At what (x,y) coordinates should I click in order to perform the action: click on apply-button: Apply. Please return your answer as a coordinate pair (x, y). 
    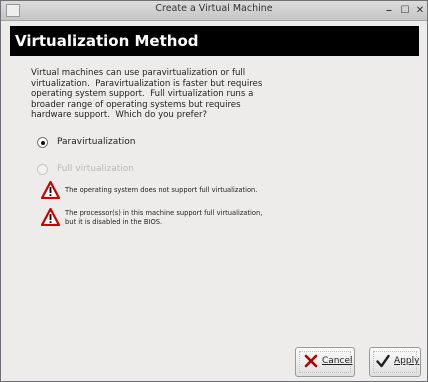
    Looking at the image, I should click on (395, 362).